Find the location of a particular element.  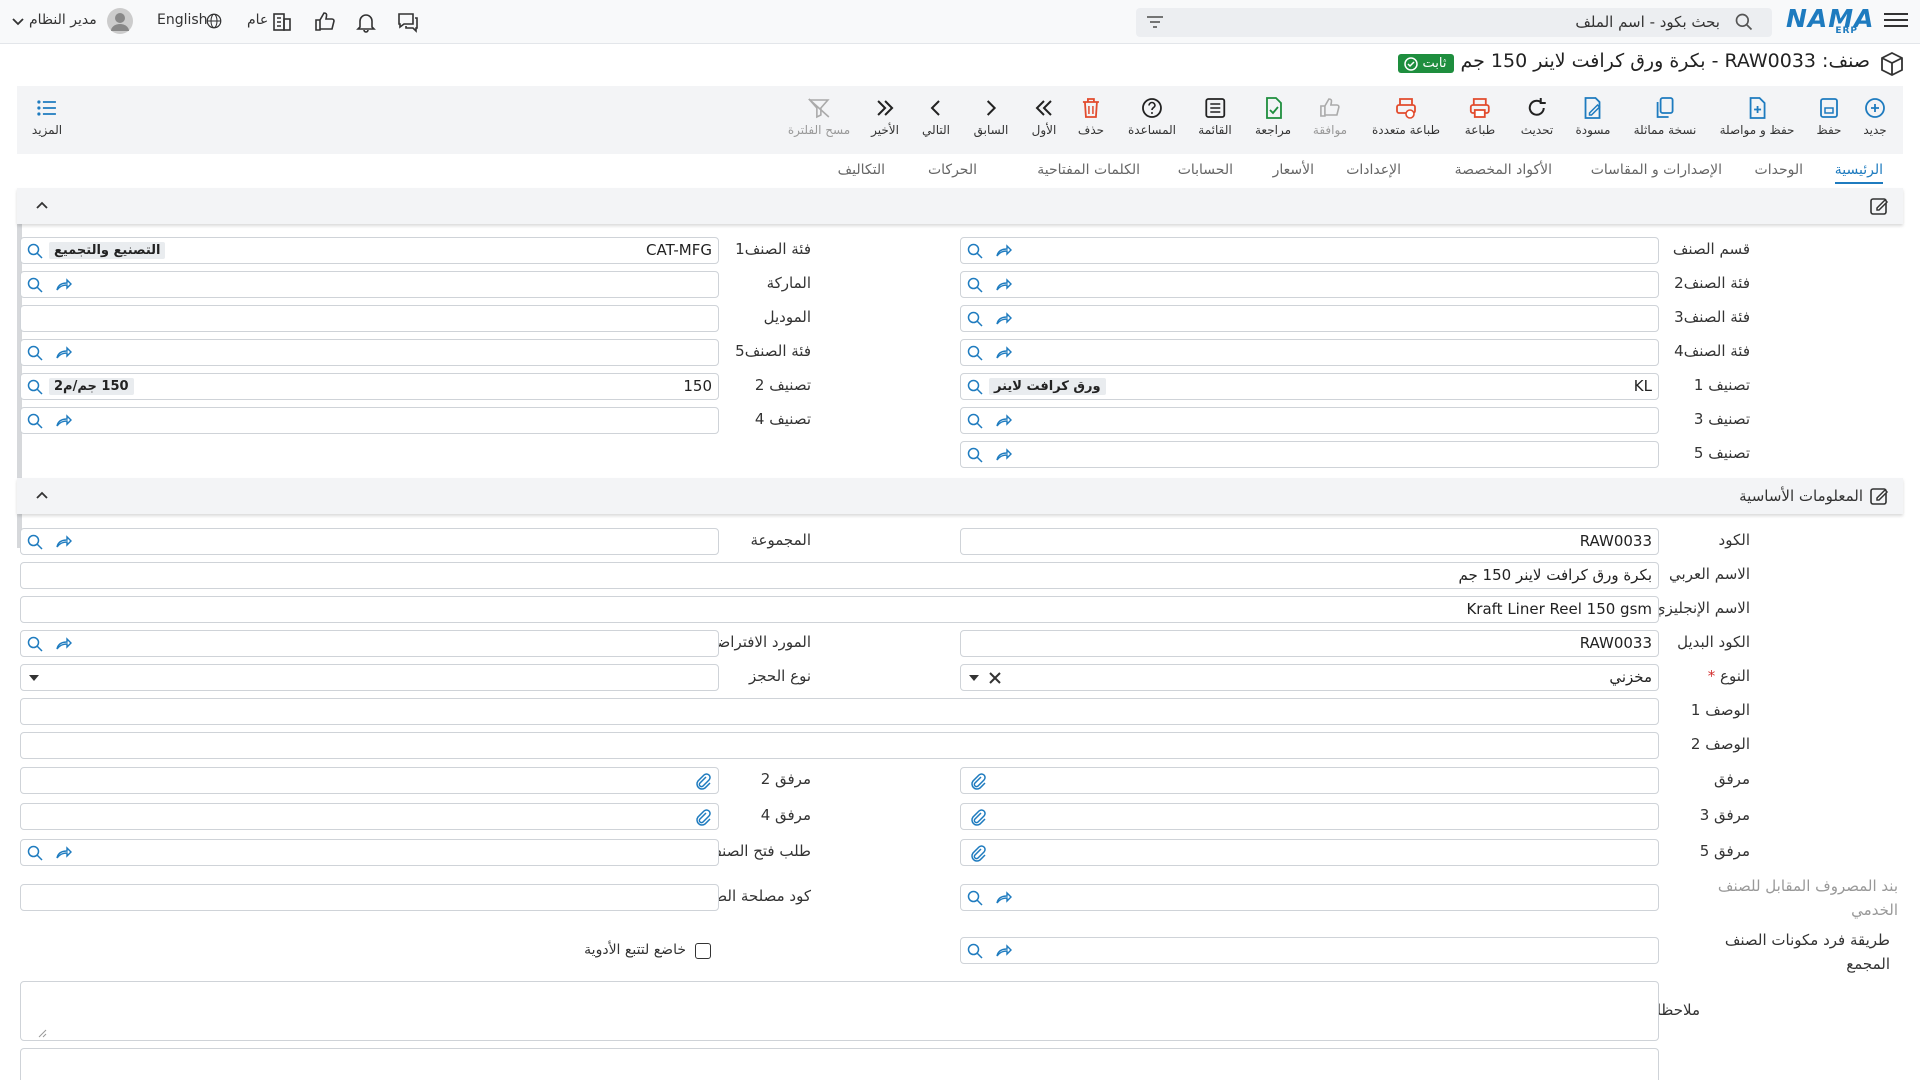

expense-item-field is located at coordinates (1309, 897).